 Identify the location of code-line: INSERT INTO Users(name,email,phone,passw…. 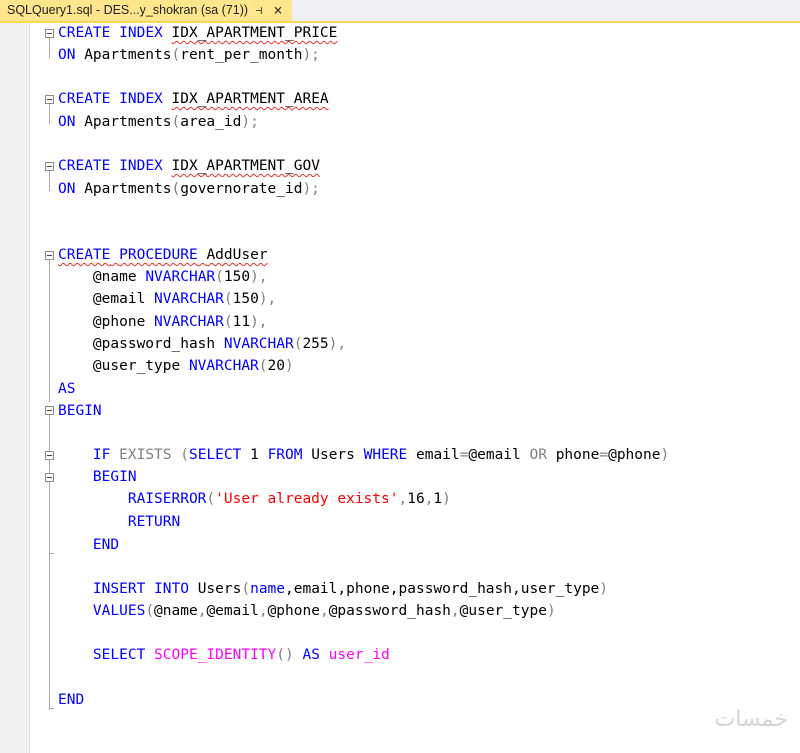
(333, 589).